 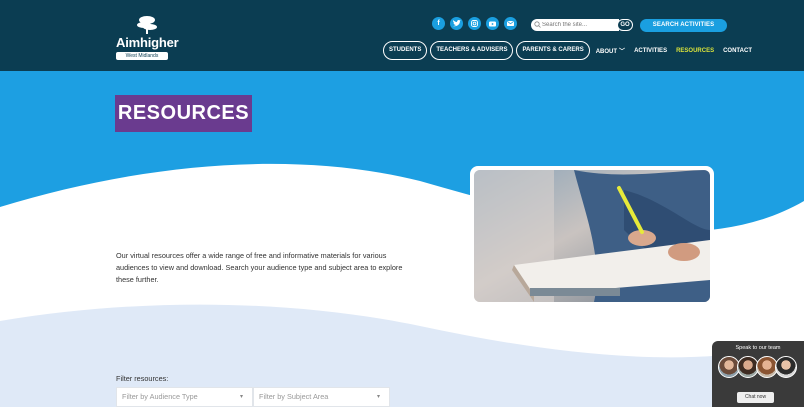 What do you see at coordinates (737, 51) in the screenshot?
I see `nav-contact: CONTACT` at bounding box center [737, 51].